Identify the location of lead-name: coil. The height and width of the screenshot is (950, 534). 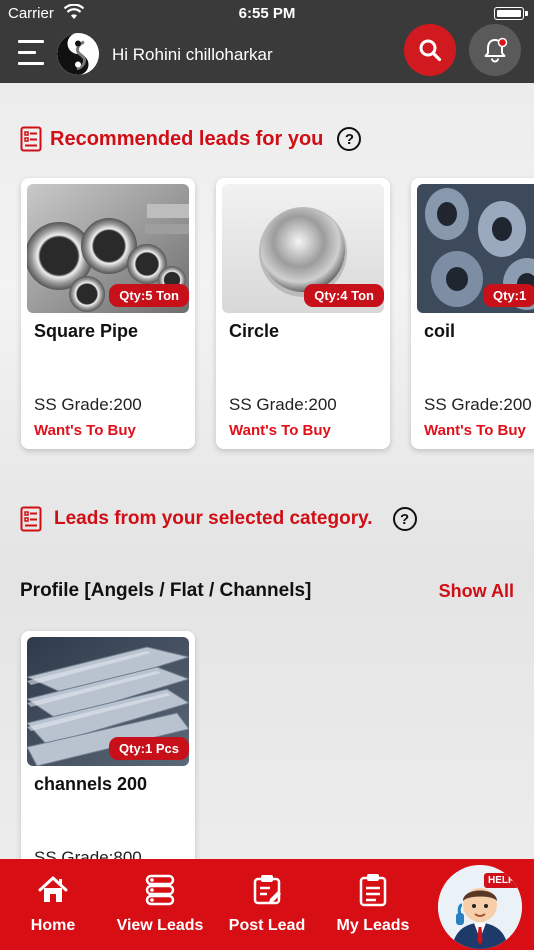
(440, 331).